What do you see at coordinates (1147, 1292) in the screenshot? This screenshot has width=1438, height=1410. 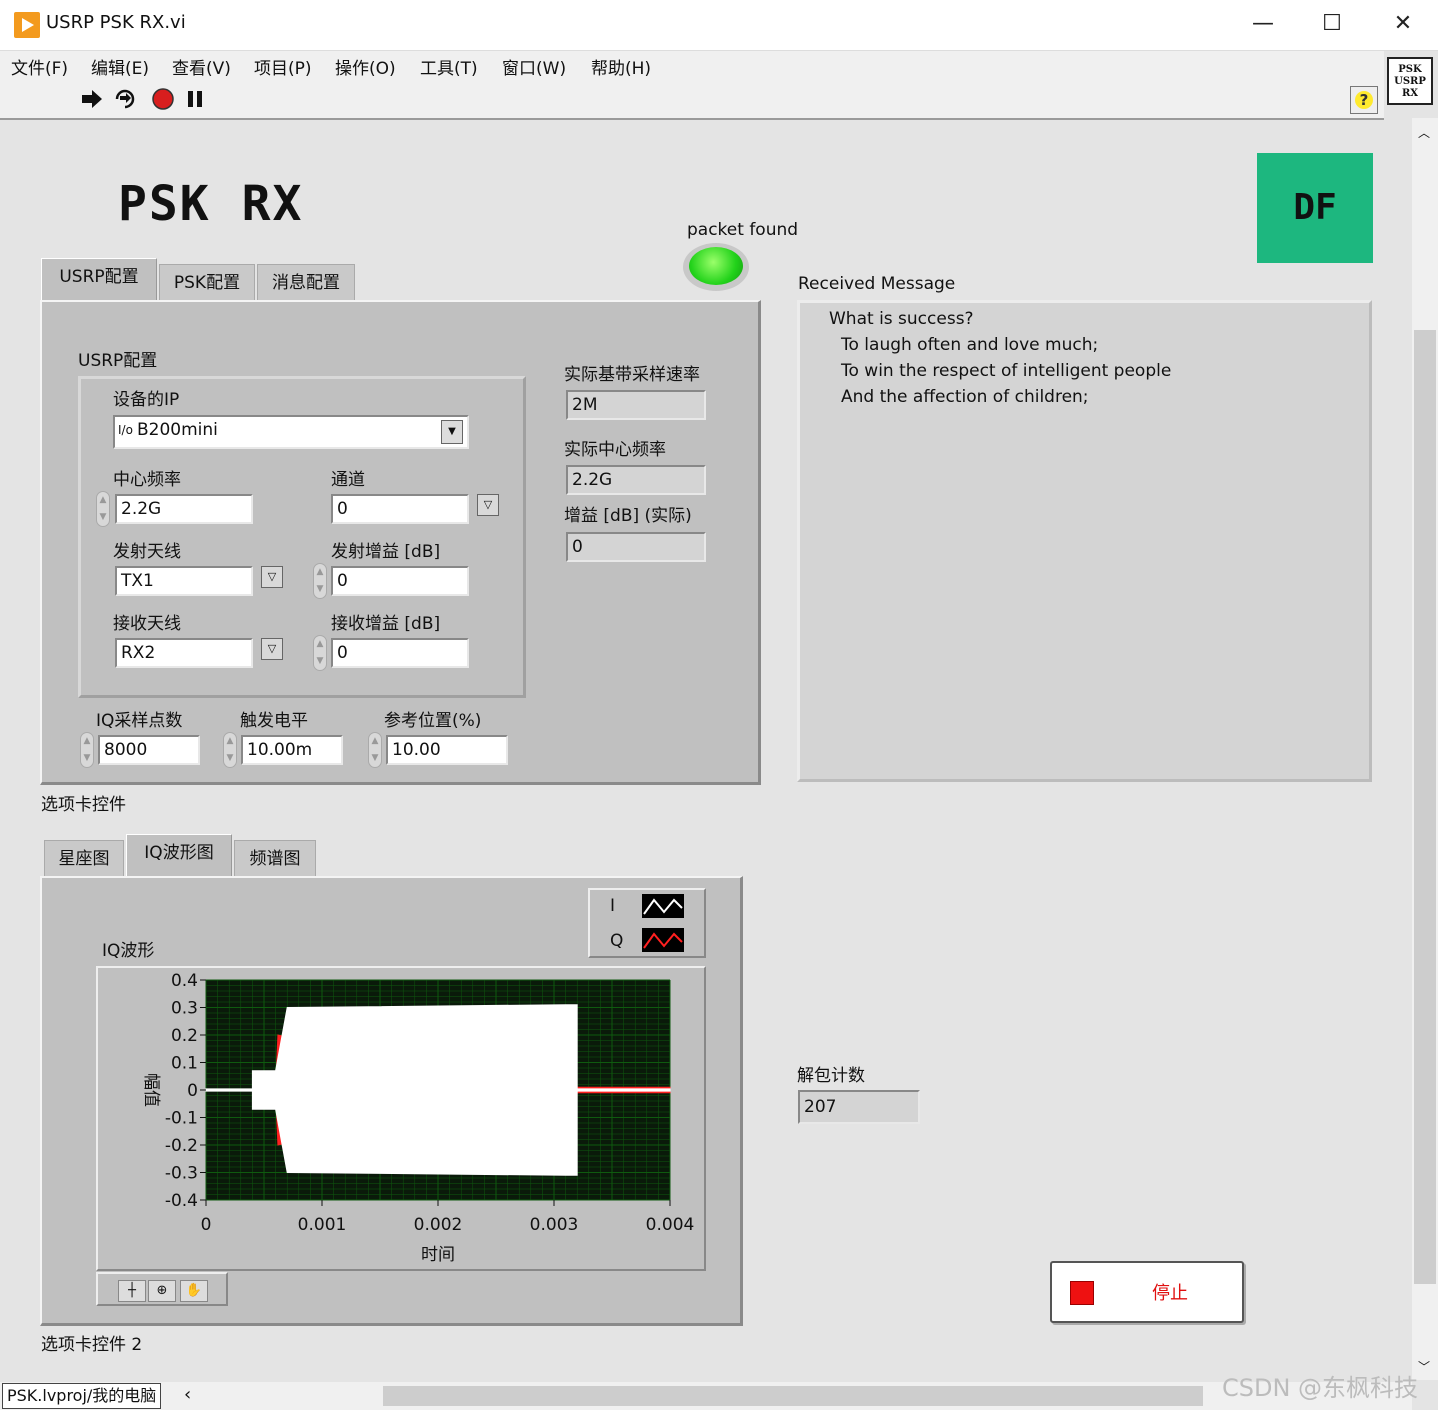 I see `stop-button: 停止` at bounding box center [1147, 1292].